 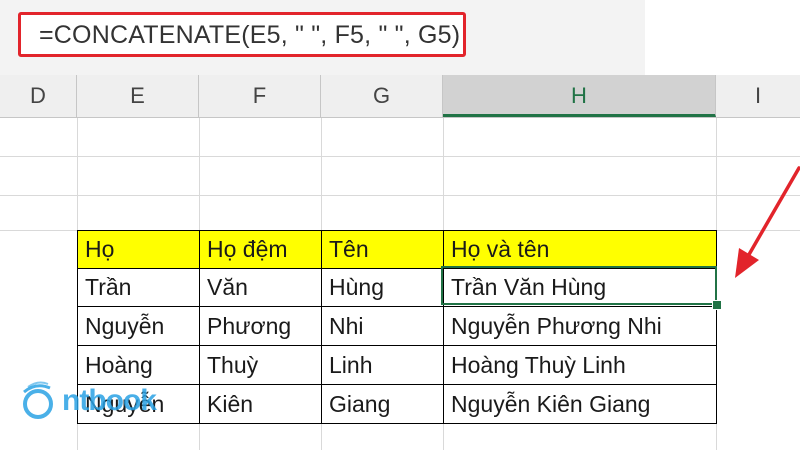 What do you see at coordinates (138, 326) in the screenshot?
I see `table-cell: Nguyễn` at bounding box center [138, 326].